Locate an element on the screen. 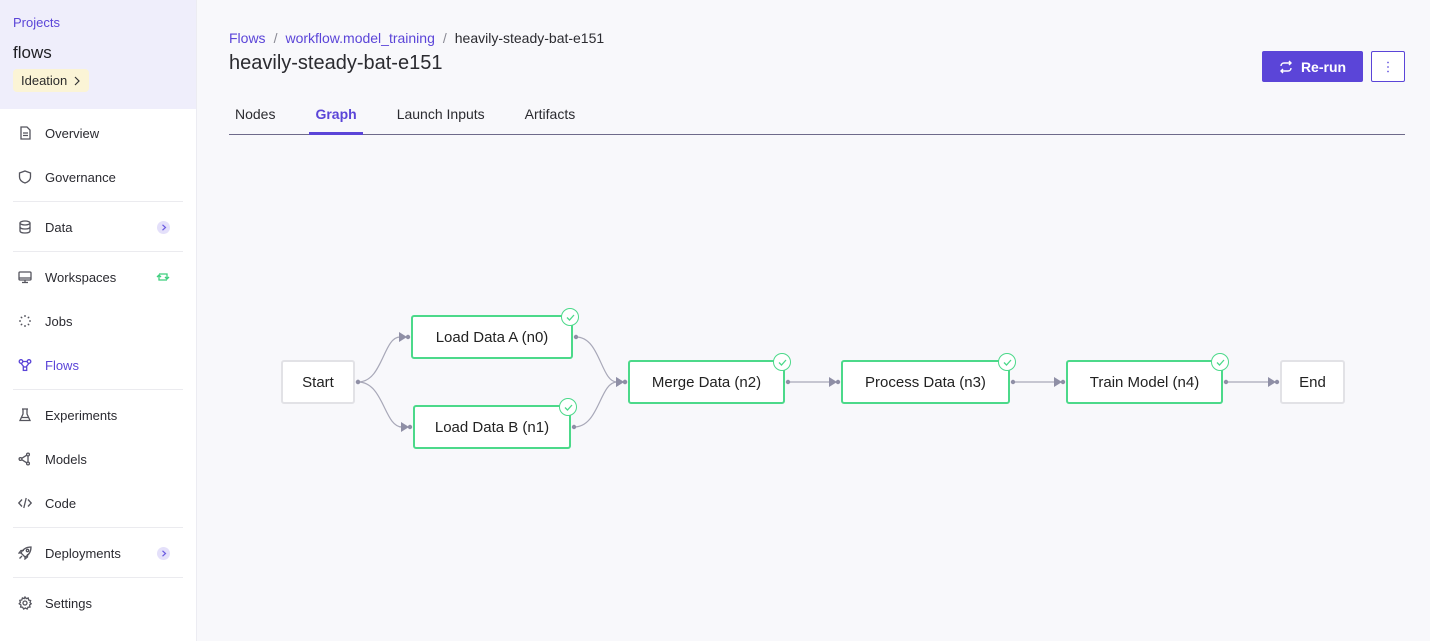 The height and width of the screenshot is (641, 1430). graph-node-end: End is located at coordinates (1312, 382).